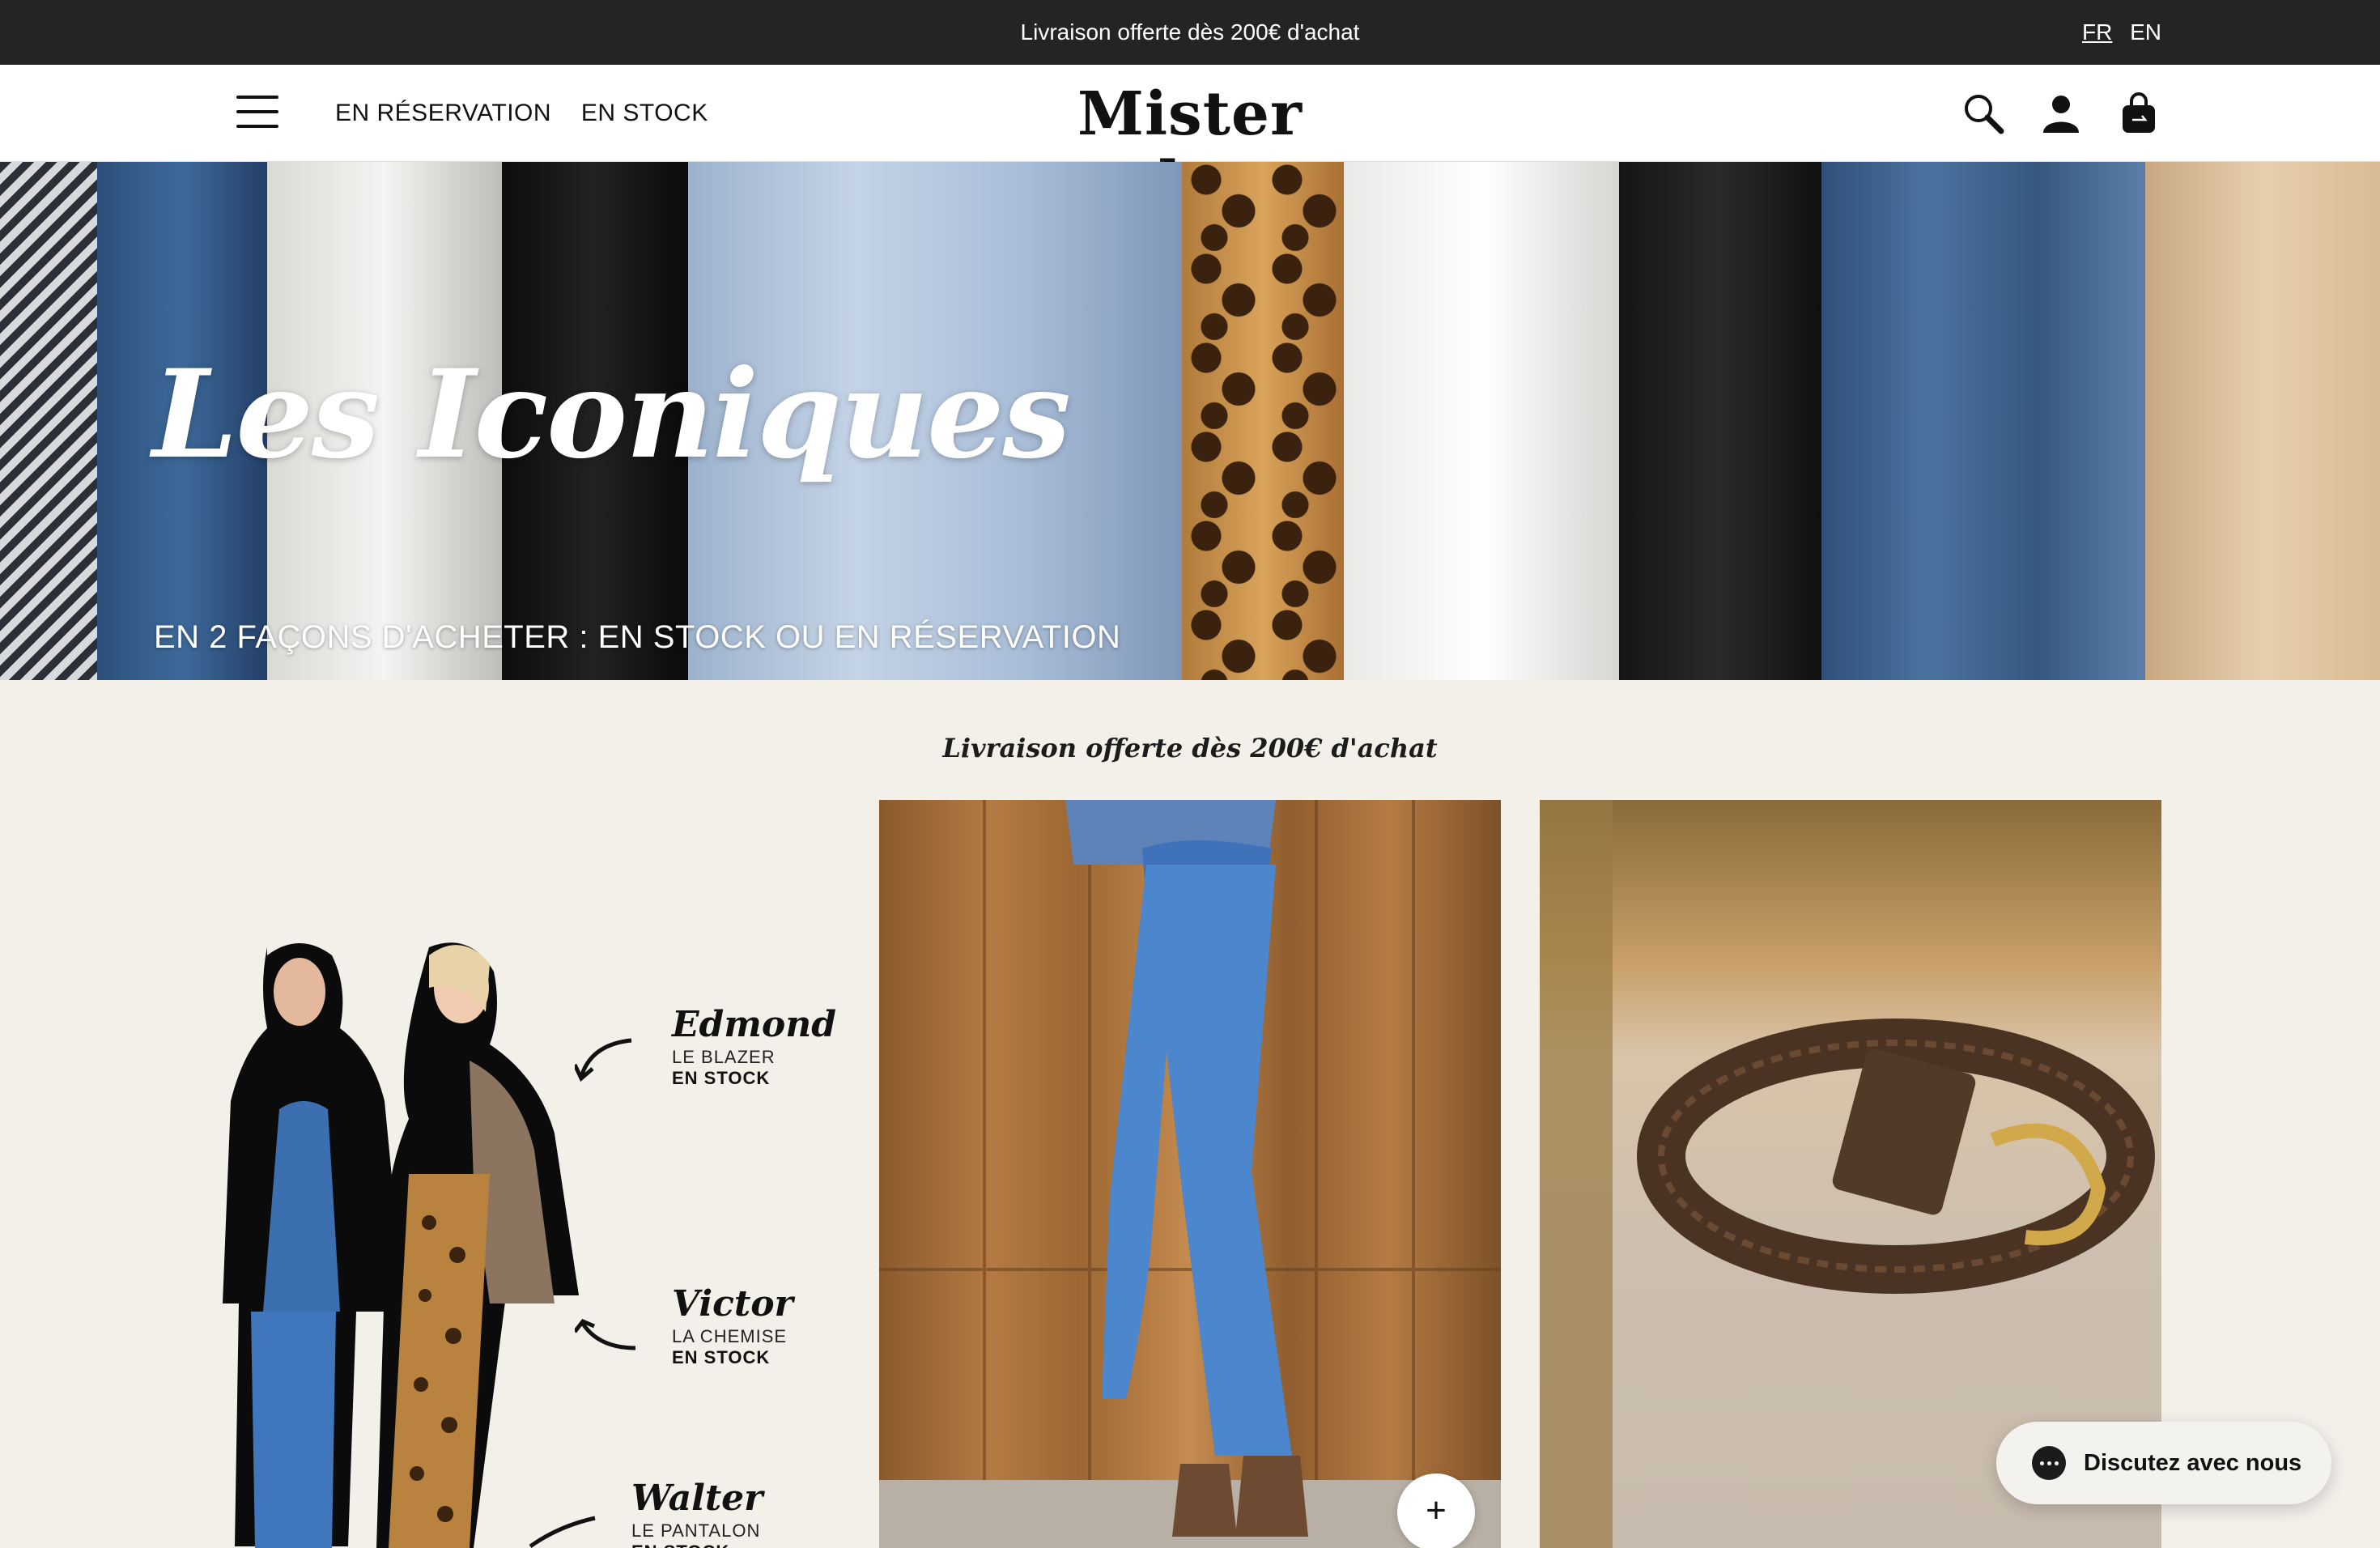 The image size is (2380, 1548). What do you see at coordinates (732, 1304) in the screenshot?
I see `look-name: Victor` at bounding box center [732, 1304].